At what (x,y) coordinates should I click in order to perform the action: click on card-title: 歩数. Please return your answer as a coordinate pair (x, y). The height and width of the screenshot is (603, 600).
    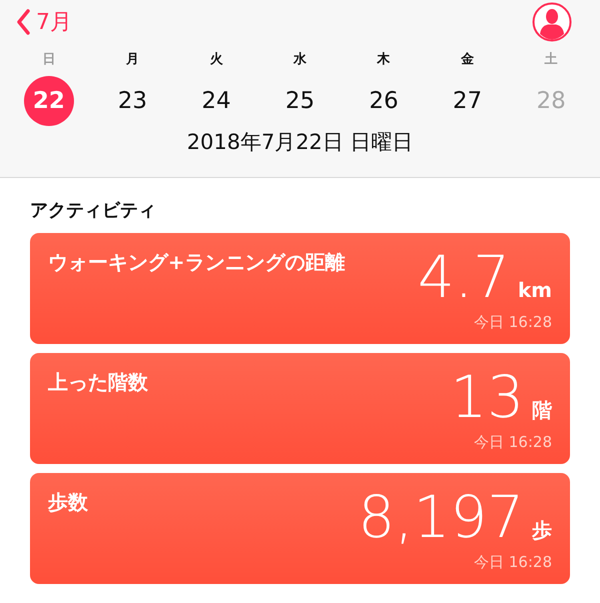
    Looking at the image, I should click on (68, 502).